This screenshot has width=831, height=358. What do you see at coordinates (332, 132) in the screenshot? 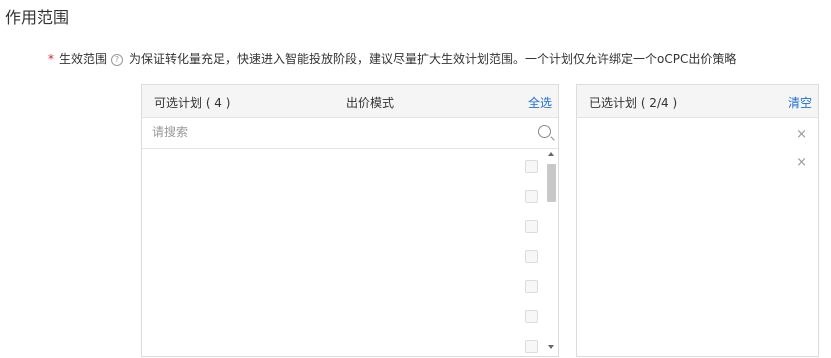
I see `search-input` at bounding box center [332, 132].